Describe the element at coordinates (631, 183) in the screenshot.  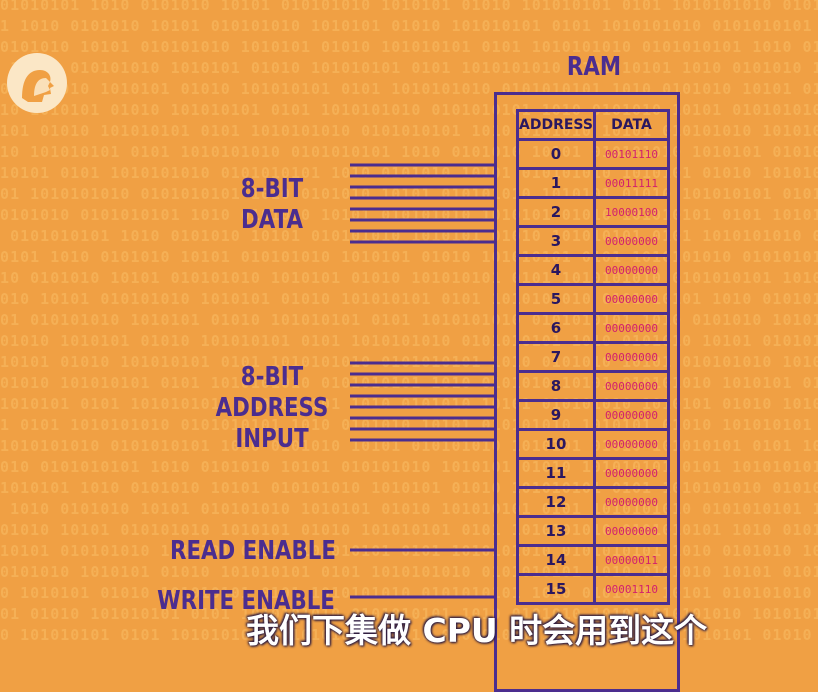
I see `data-cell: 00011111` at that location.